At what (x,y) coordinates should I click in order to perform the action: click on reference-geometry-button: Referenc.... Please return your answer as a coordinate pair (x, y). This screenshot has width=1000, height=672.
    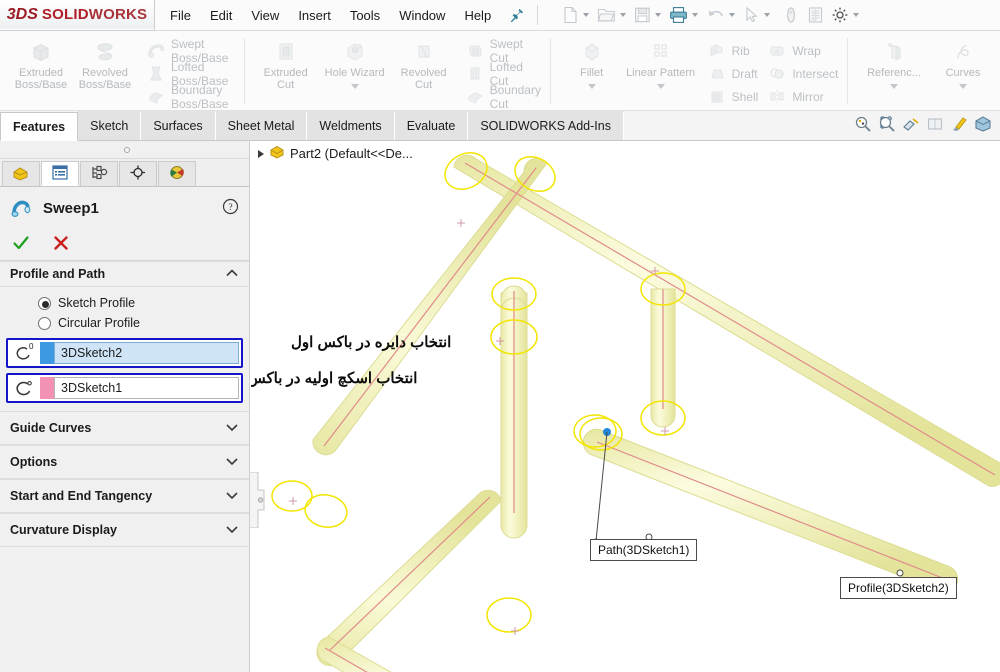
    Looking at the image, I should click on (894, 62).